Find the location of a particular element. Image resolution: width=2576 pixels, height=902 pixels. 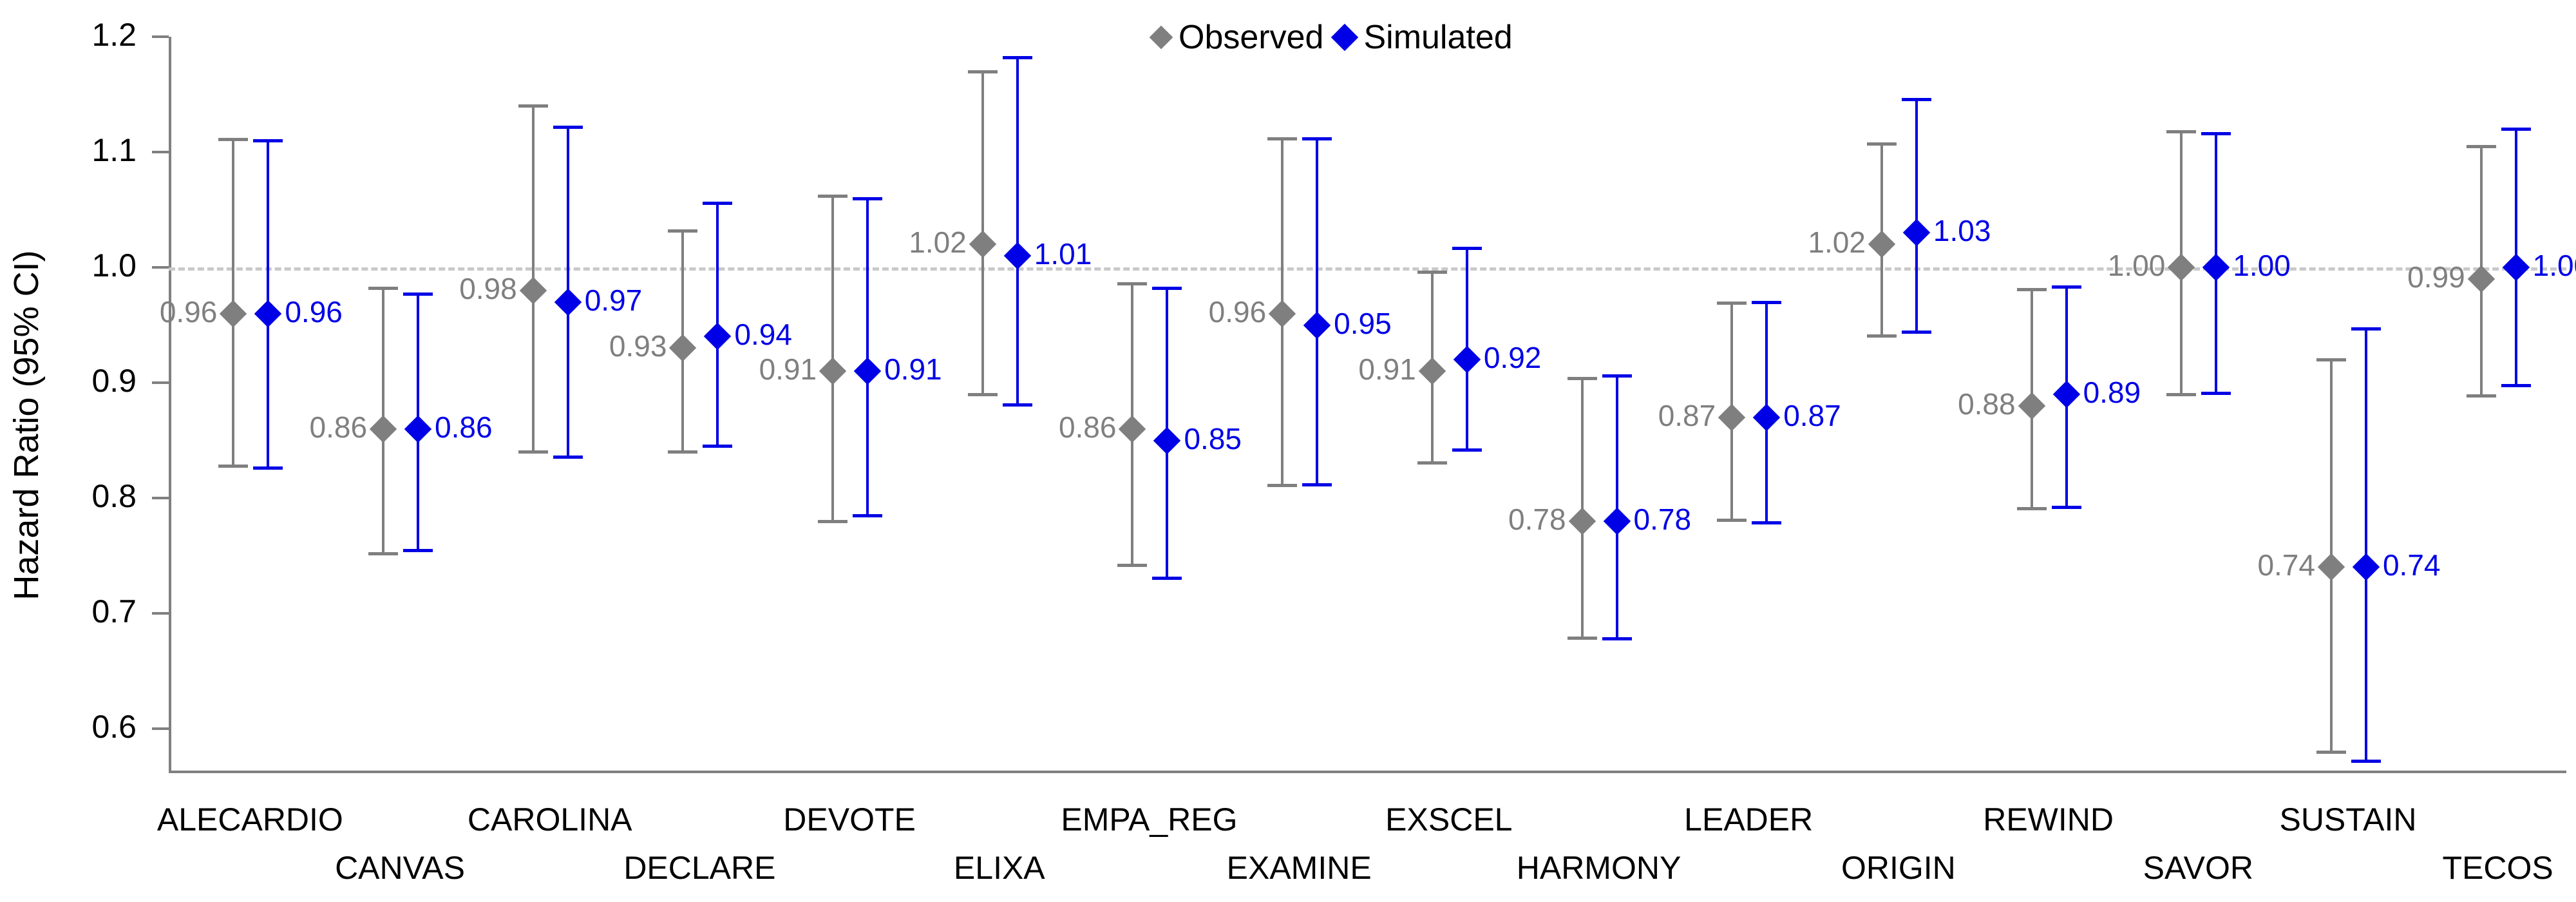

x-axis-category-label: SUSTAIN is located at coordinates (2348, 819).